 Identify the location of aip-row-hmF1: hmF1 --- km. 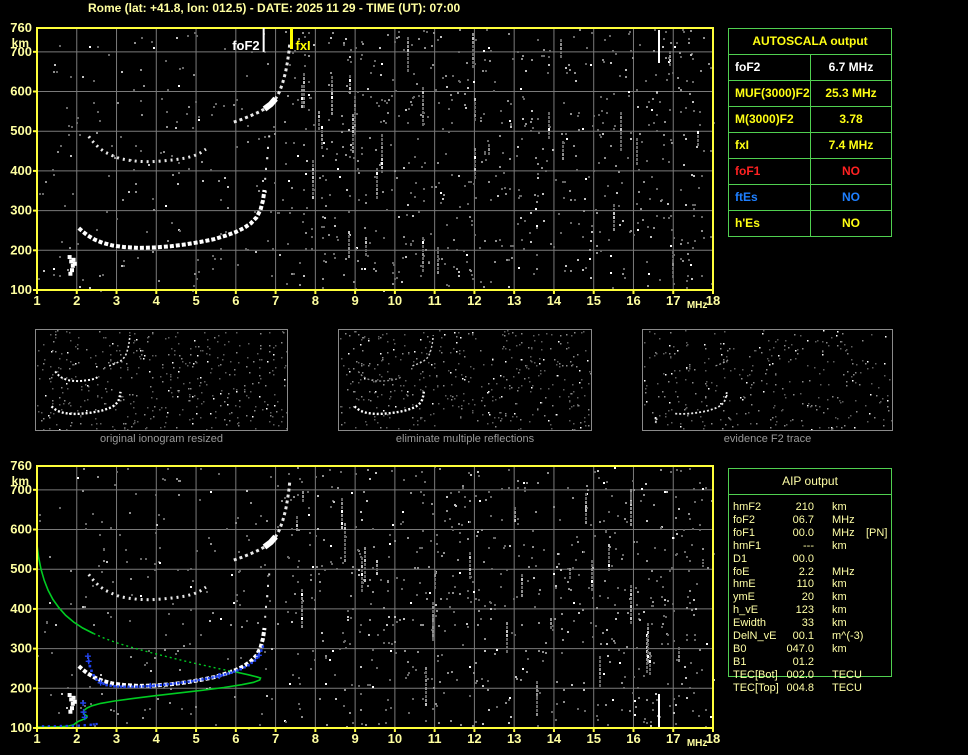
(810, 546).